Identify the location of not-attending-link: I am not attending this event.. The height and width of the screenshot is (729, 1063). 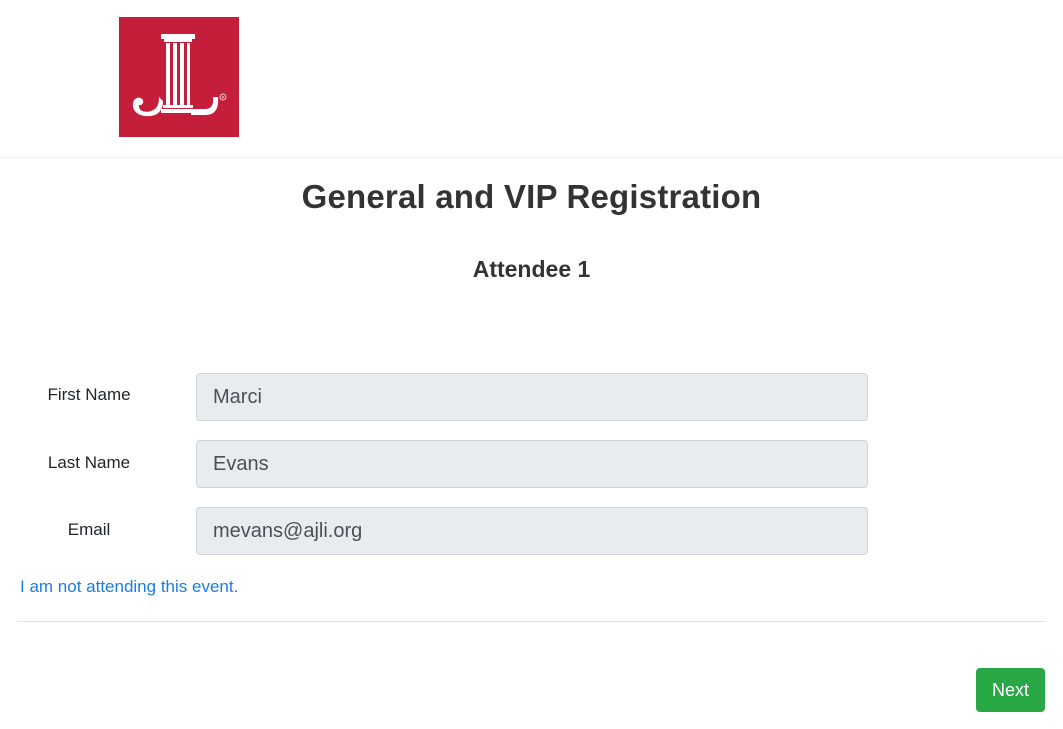
(129, 587).